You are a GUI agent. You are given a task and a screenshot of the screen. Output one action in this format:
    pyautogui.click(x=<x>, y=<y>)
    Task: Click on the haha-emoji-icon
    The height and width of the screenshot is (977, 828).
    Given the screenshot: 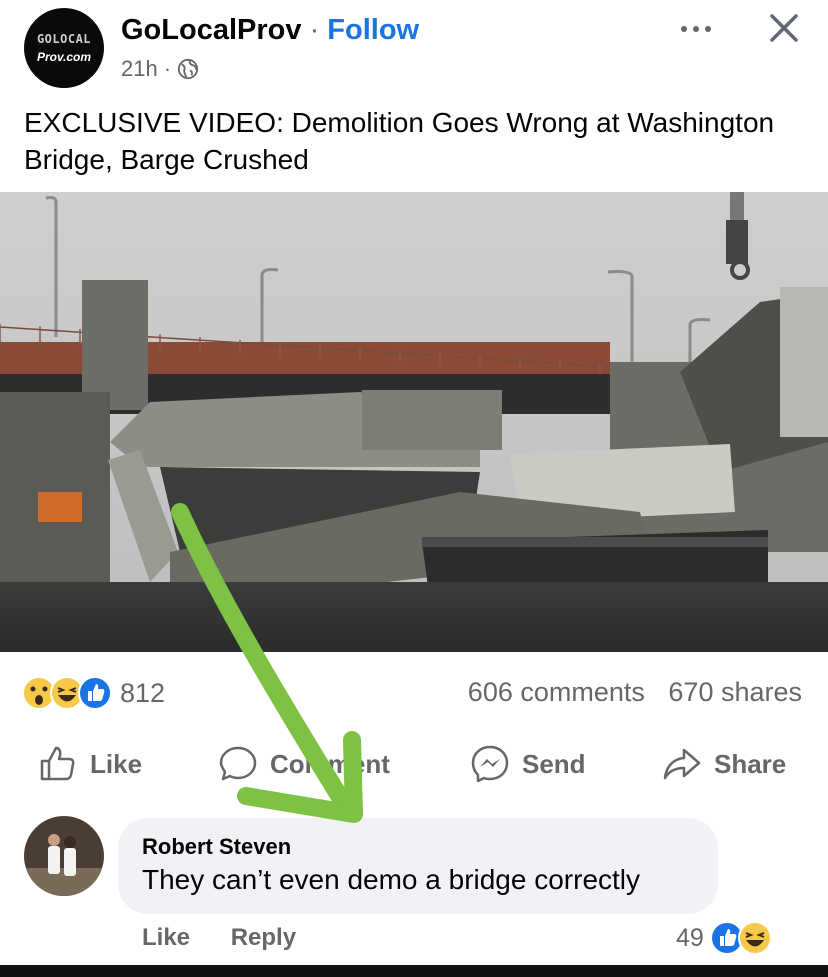 What is the action you would take?
    pyautogui.click(x=754, y=938)
    